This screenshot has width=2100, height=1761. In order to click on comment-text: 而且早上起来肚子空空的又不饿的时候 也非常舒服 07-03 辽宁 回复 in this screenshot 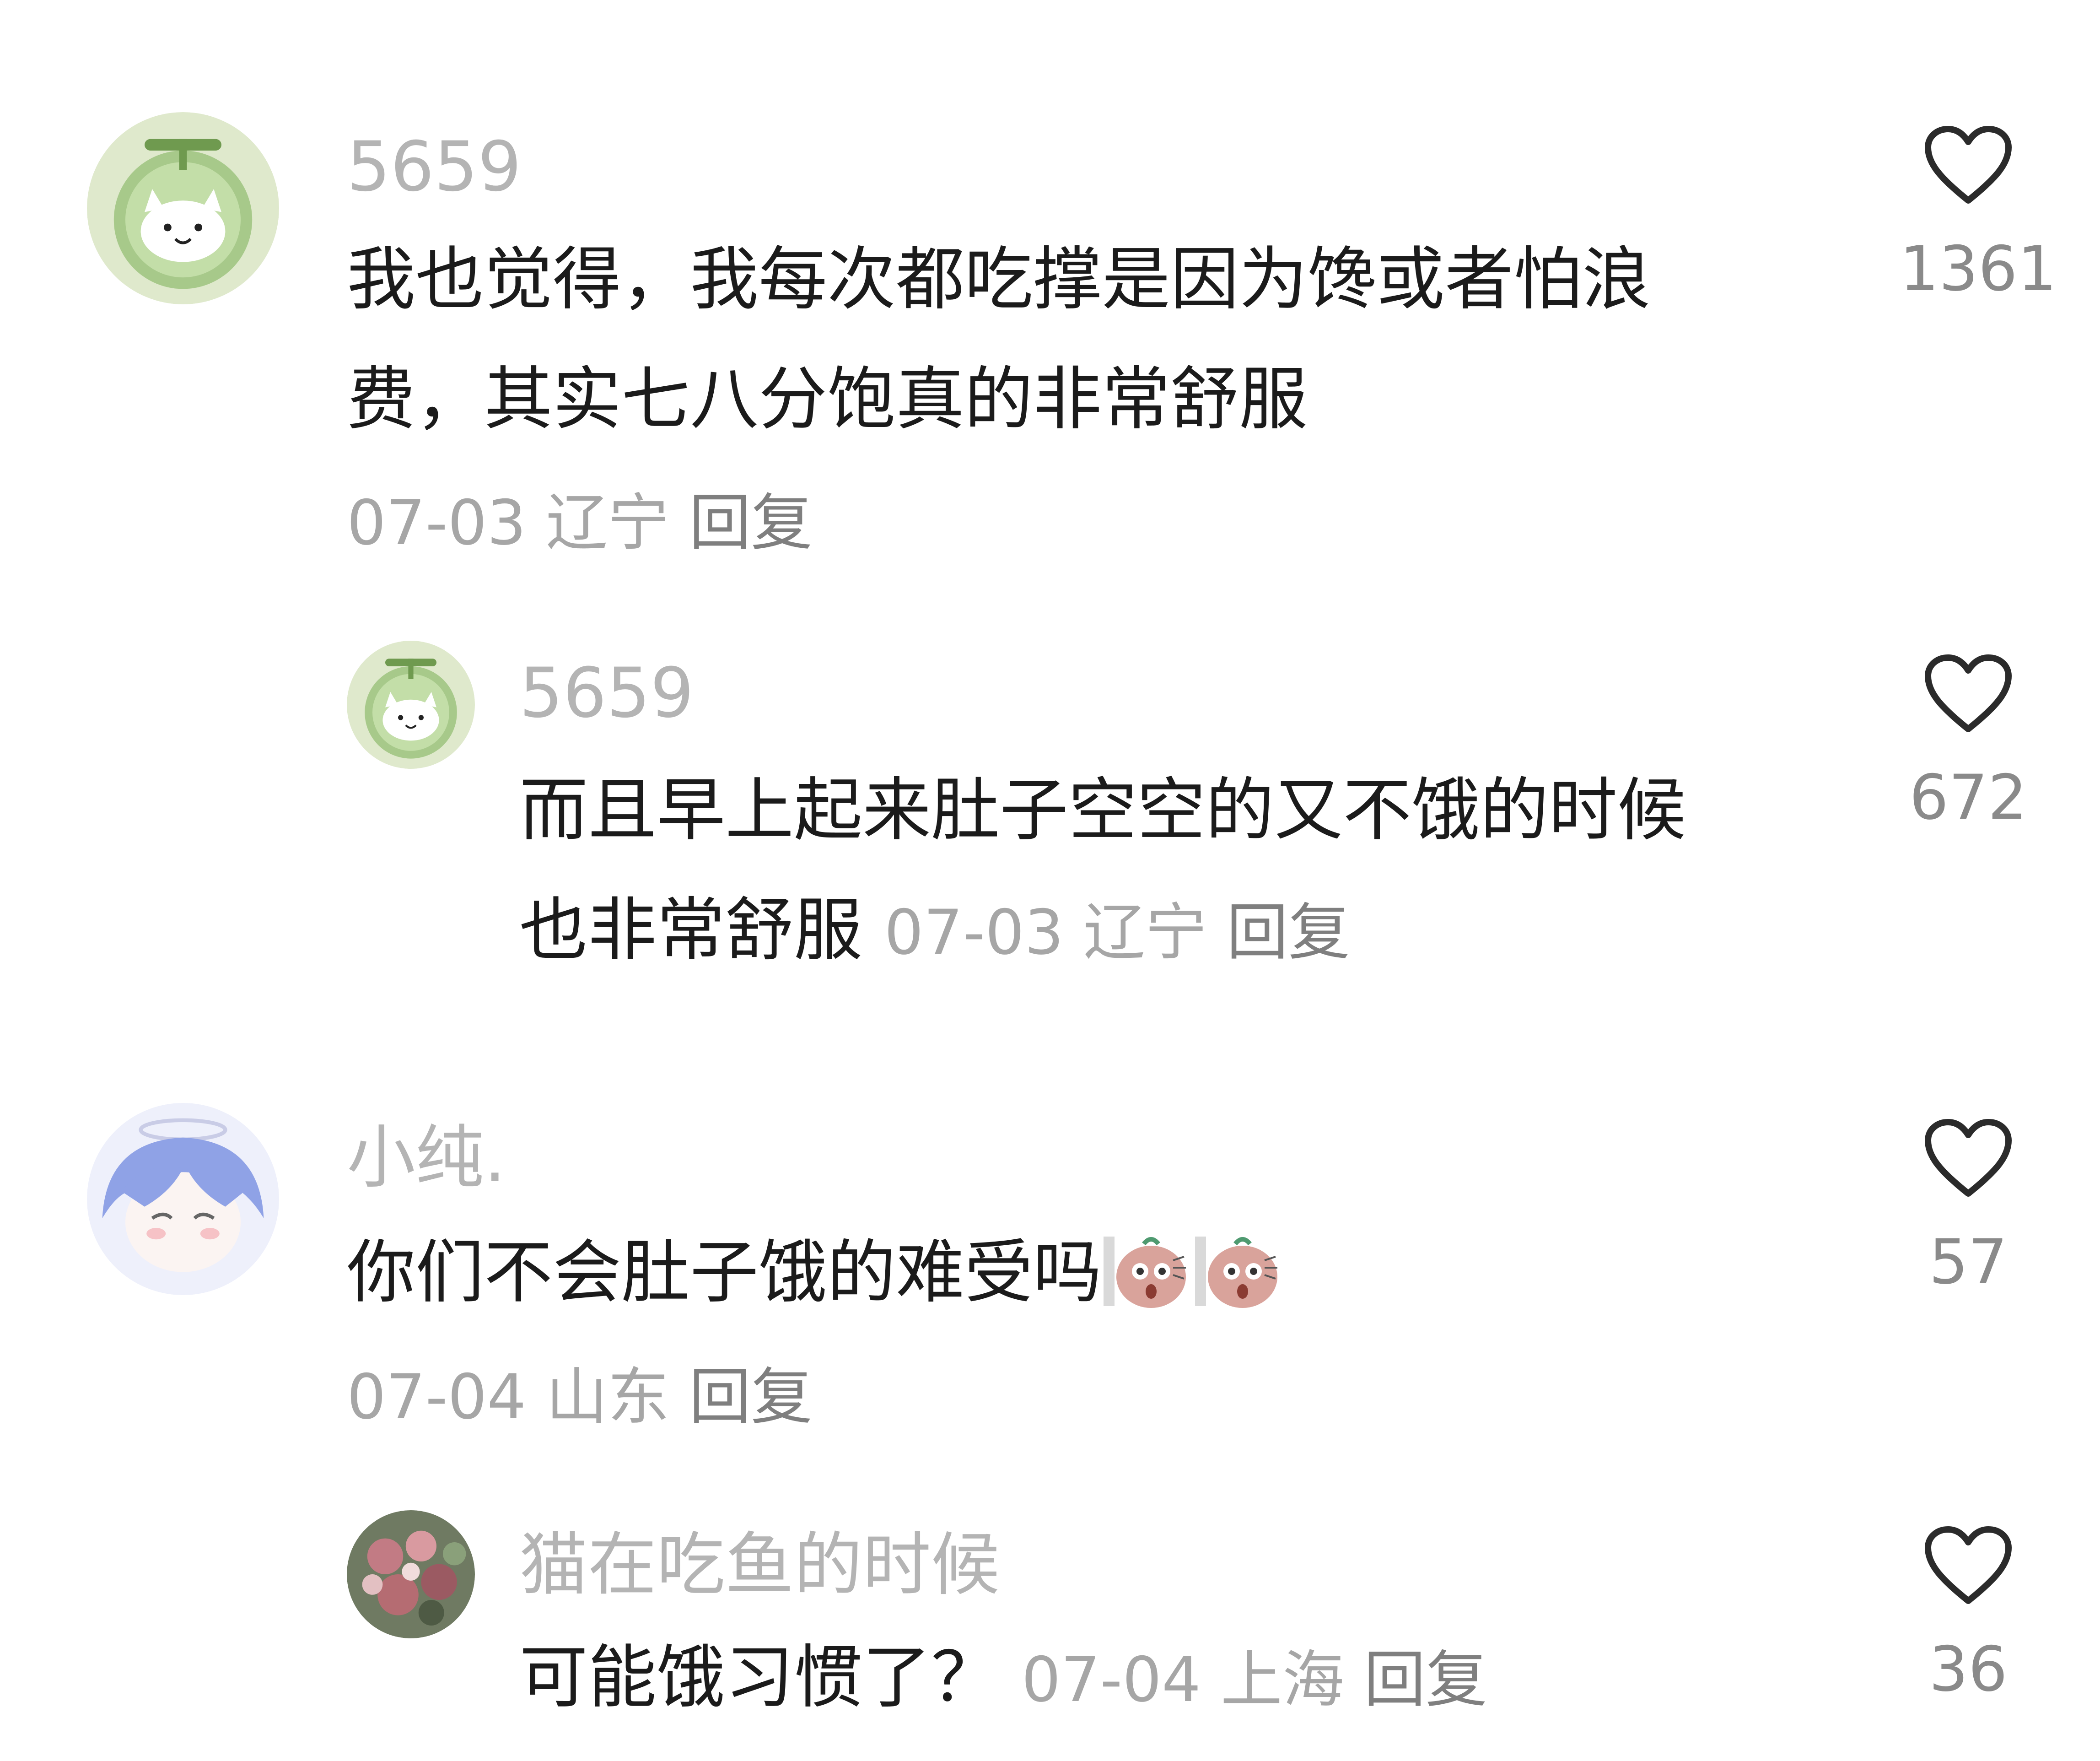, I will do `click(1182, 872)`.